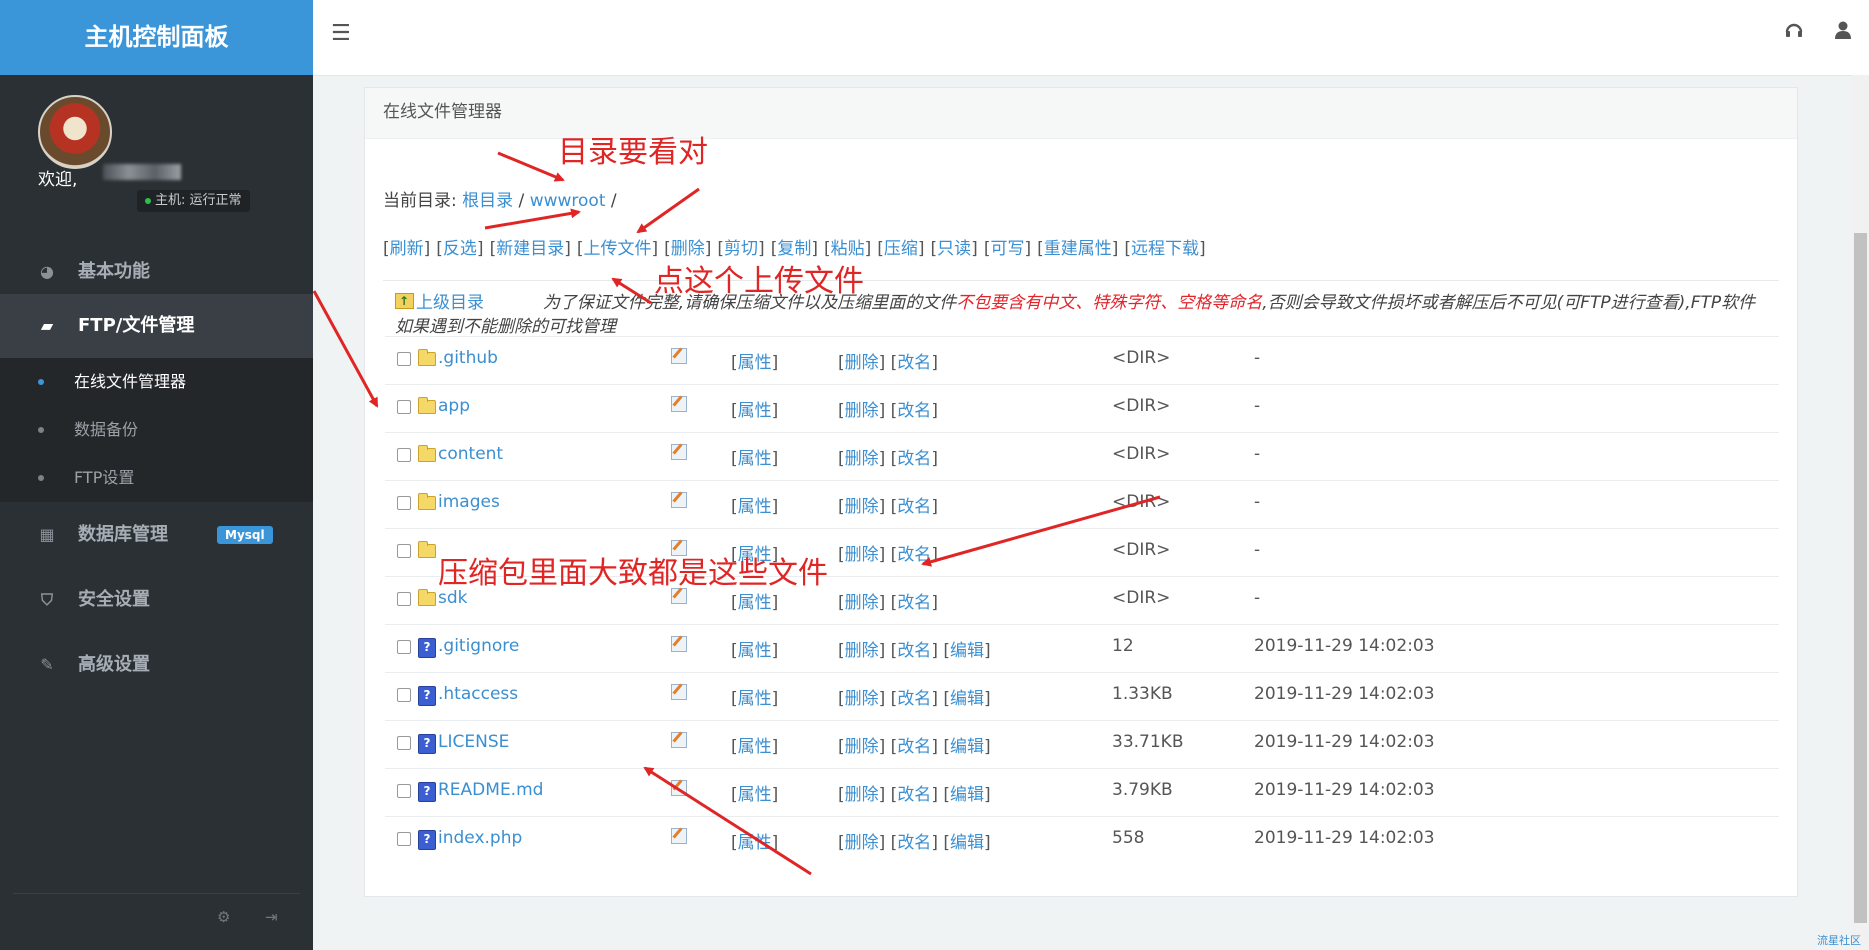 The image size is (1869, 950). What do you see at coordinates (156, 326) in the screenshot?
I see `nav-ftp-file: ▰ FTP/文件管理` at bounding box center [156, 326].